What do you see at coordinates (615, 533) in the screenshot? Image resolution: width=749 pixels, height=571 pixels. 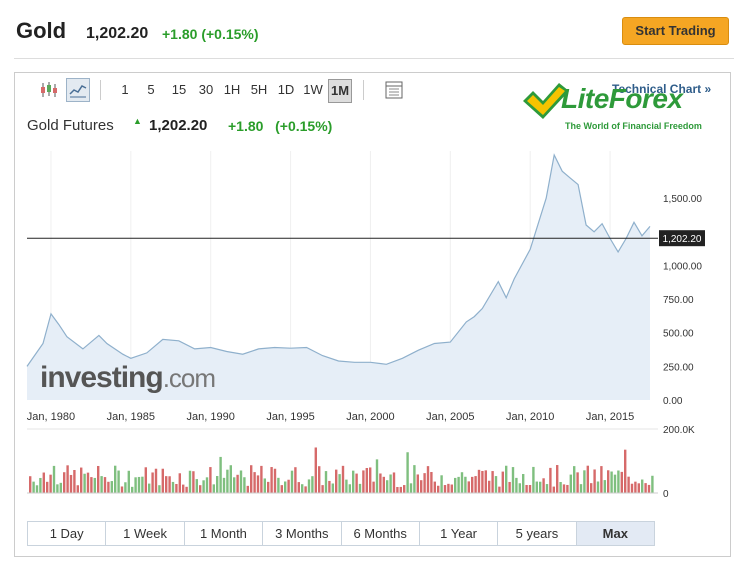 I see `range-button-max: Max` at bounding box center [615, 533].